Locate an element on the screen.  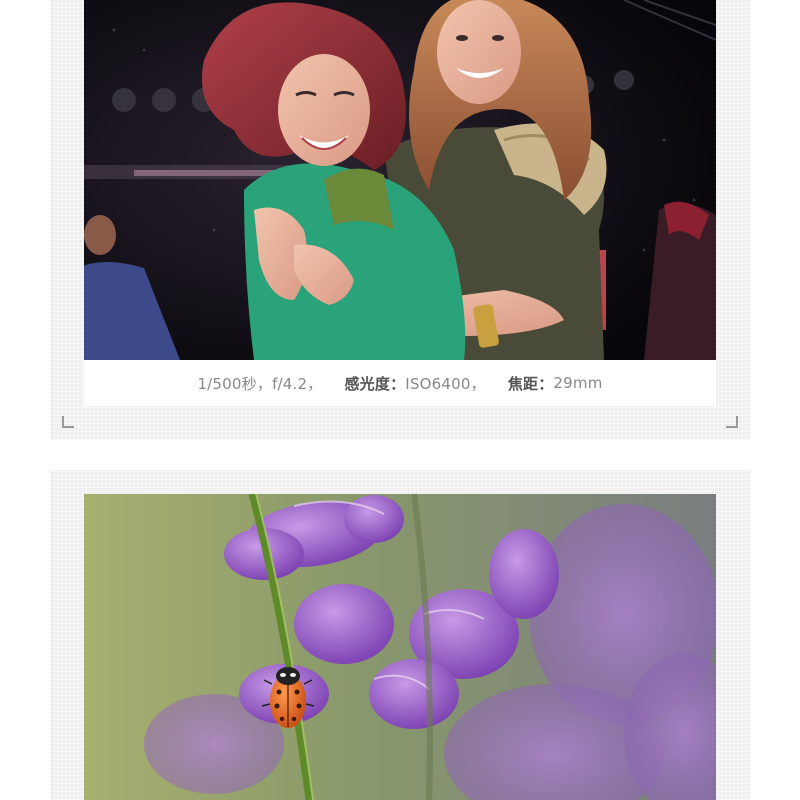
exif-caption: 1/500秒，f/4.2， 感光度： ISO6400， 焦距： 29mm is located at coordinates (400, 383).